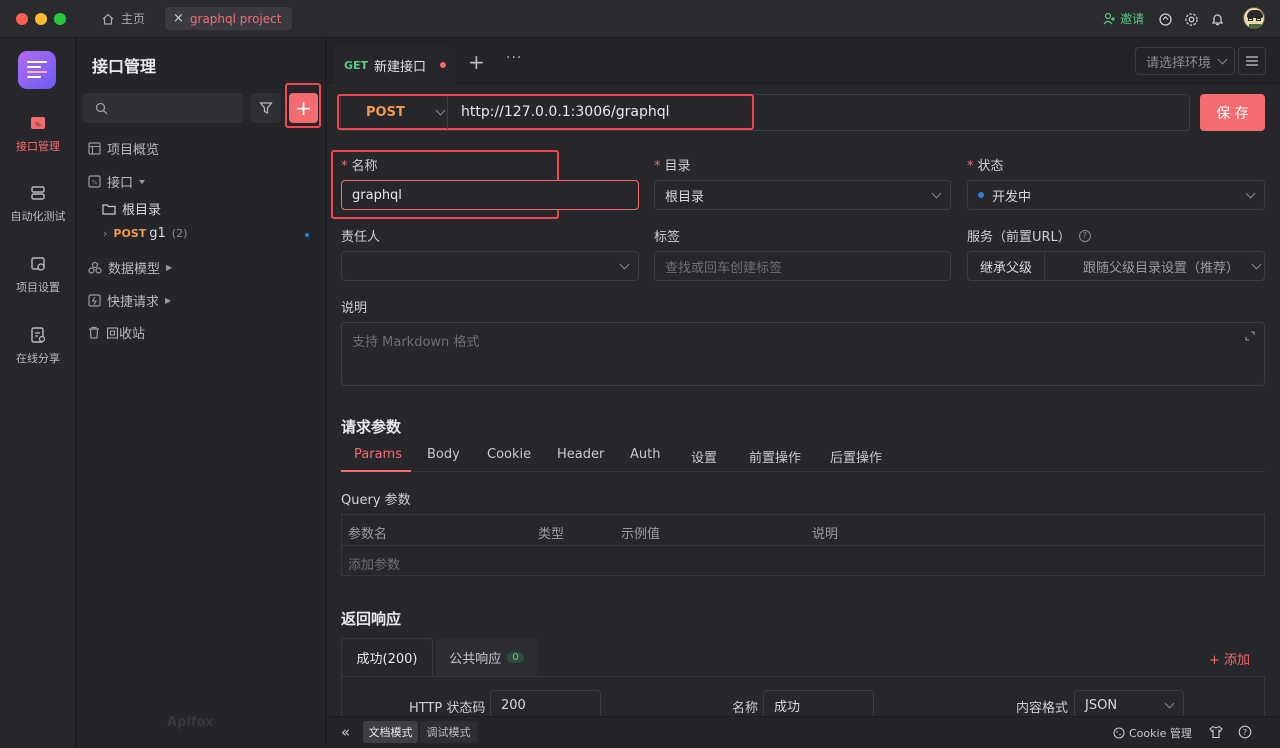 Image resolution: width=1280 pixels, height=748 pixels. I want to click on shirt-icon, so click(1216, 732).